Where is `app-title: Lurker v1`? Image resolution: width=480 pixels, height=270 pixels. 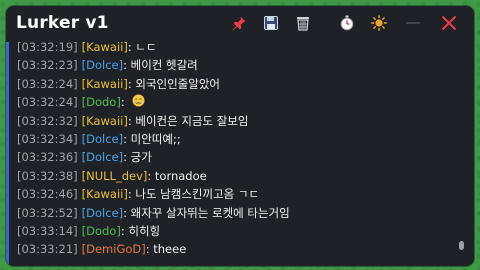
app-title: Lurker v1 is located at coordinates (62, 23).